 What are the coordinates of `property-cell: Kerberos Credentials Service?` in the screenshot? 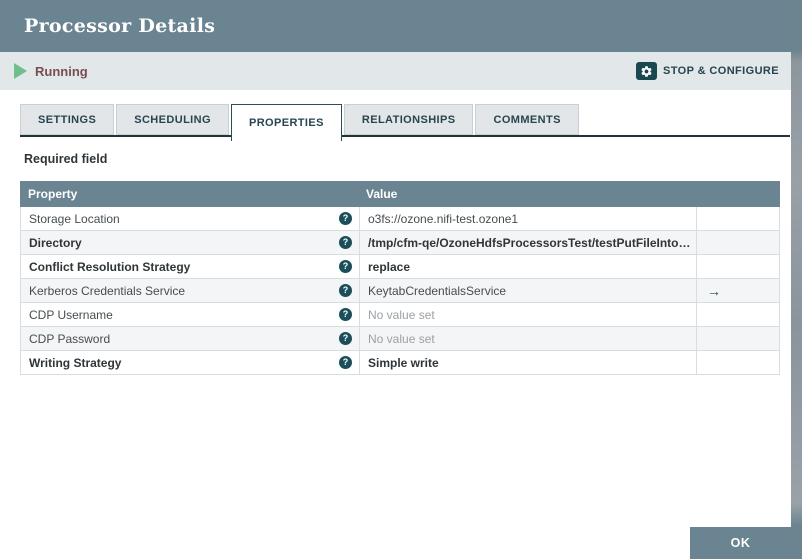 It's located at (190, 290).